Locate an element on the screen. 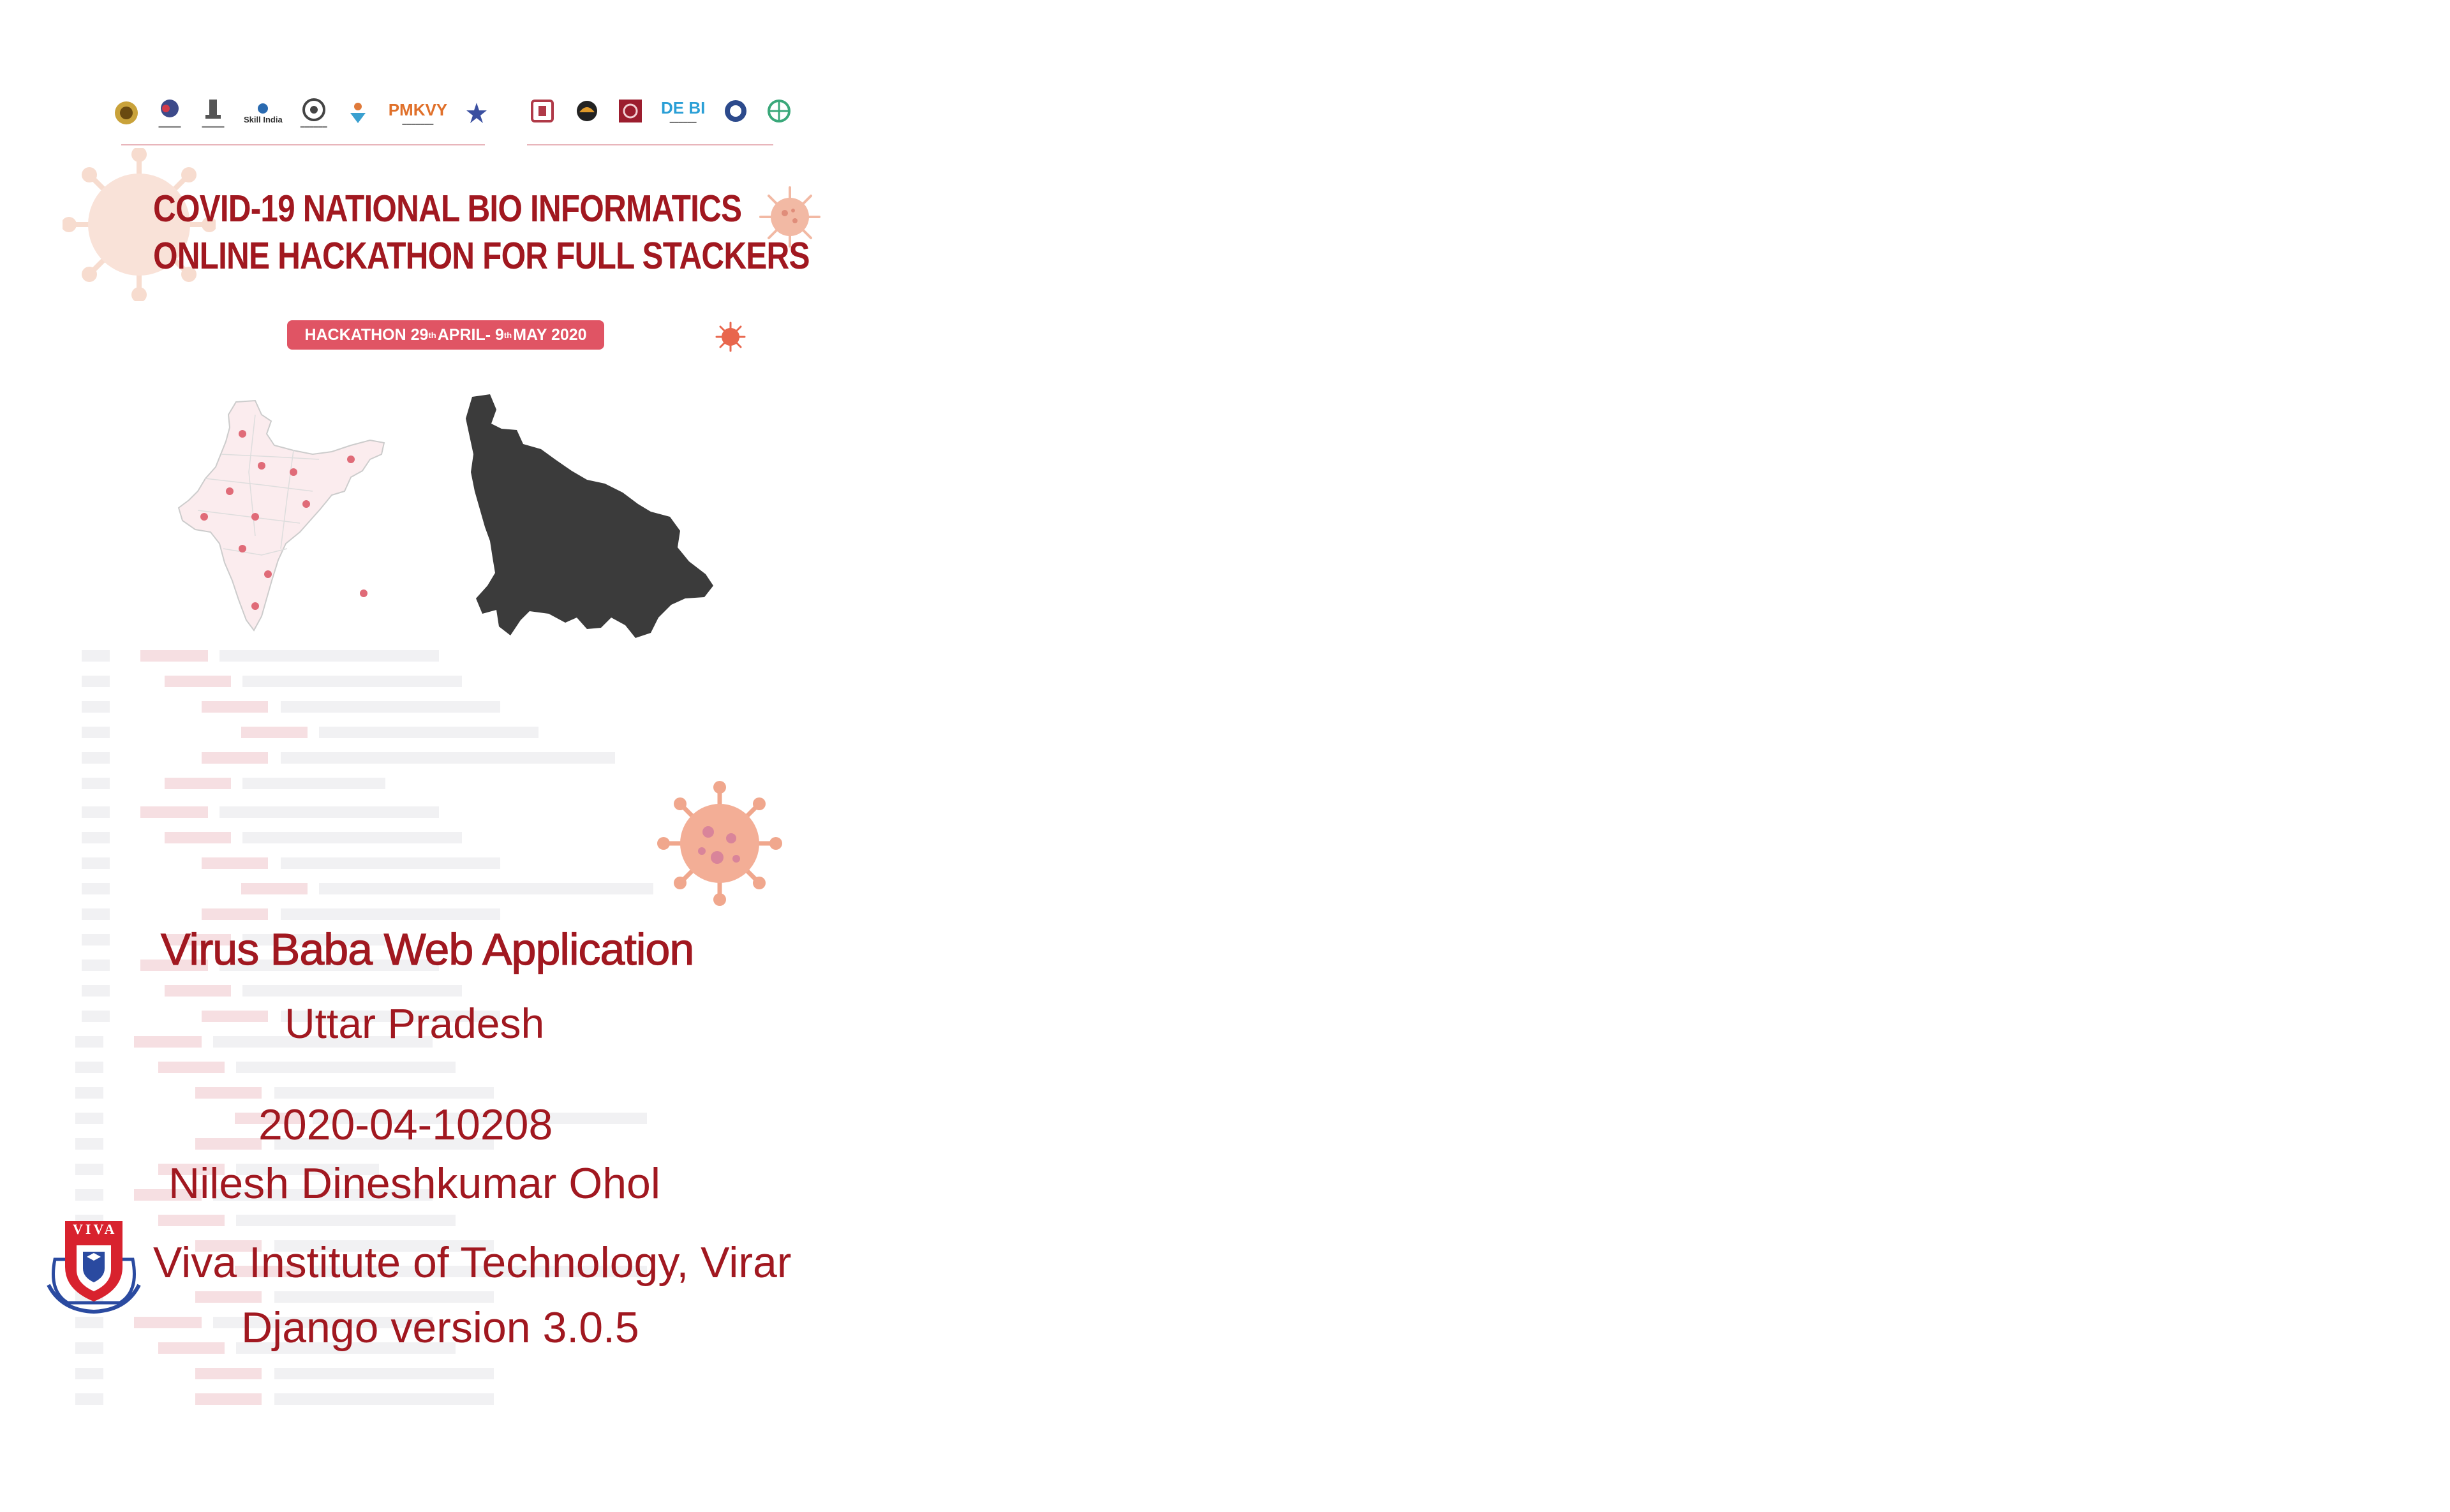  date-sup-1: th is located at coordinates (432, 335).